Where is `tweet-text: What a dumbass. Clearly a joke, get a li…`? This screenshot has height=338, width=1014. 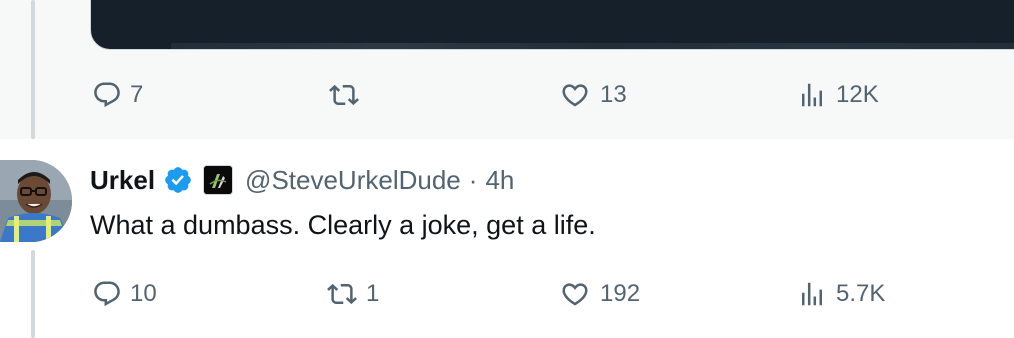 tweet-text: What a dumbass. Clearly a joke, get a li… is located at coordinates (343, 225).